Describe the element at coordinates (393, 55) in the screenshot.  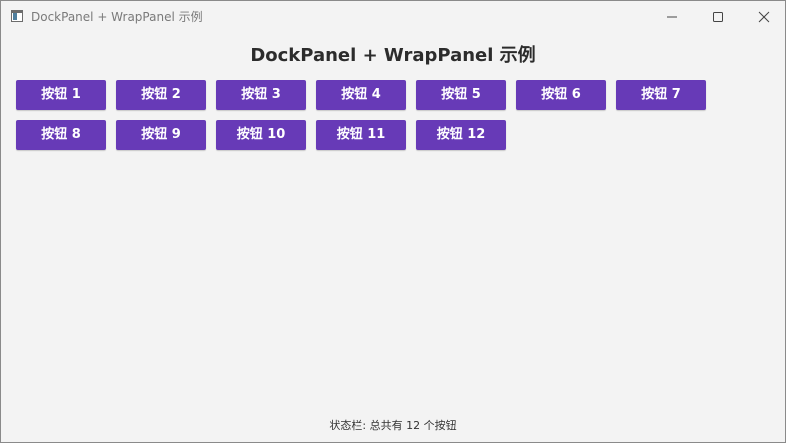
I see `page-title: DockPanel + WrapPanel 示例` at that location.